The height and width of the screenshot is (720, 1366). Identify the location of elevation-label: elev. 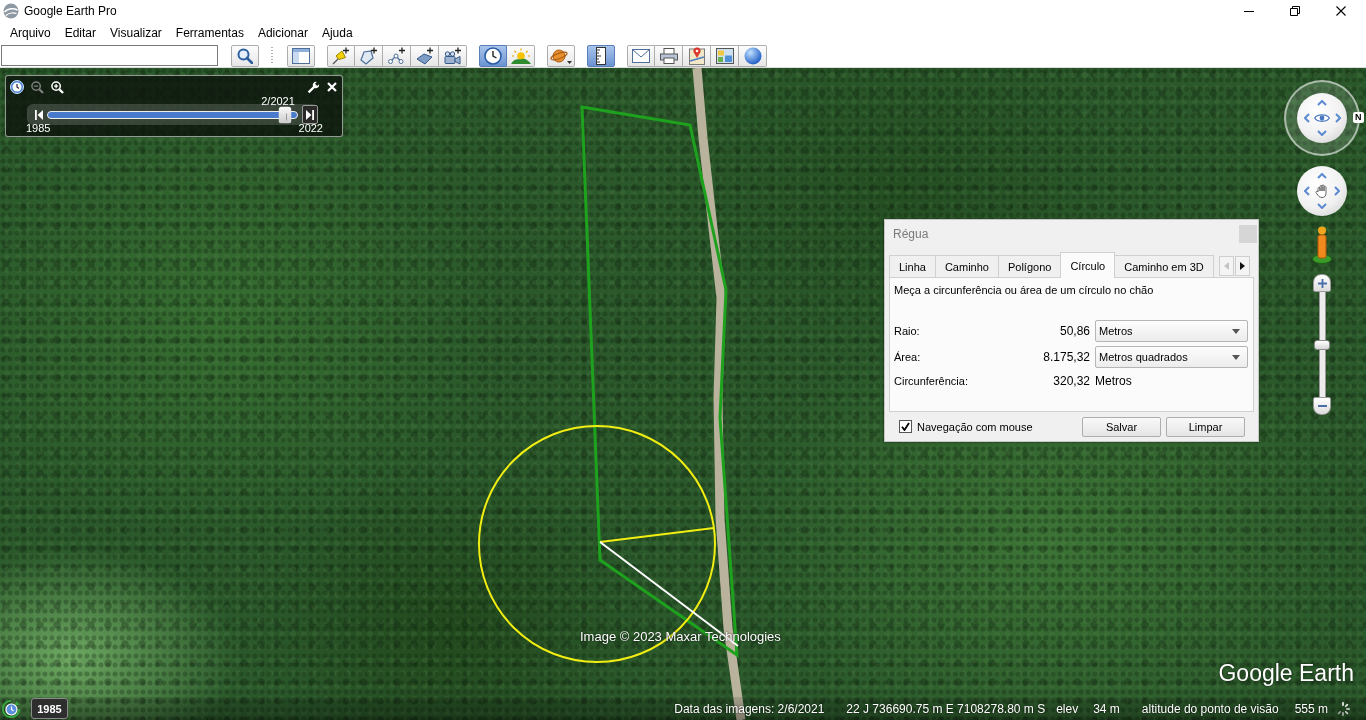
(1067, 708).